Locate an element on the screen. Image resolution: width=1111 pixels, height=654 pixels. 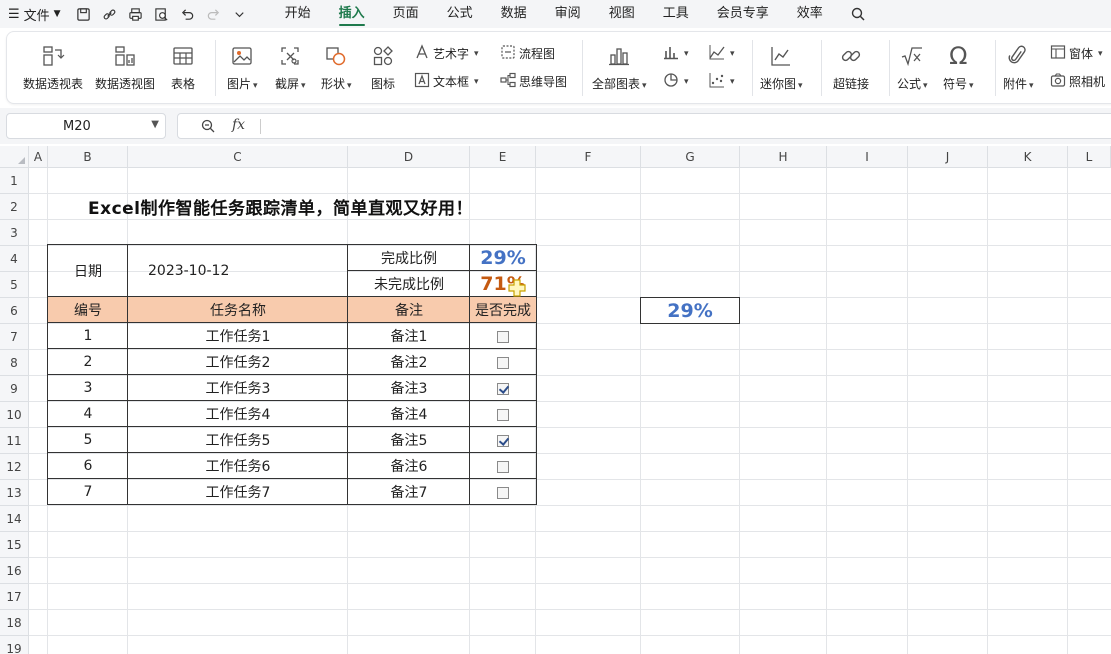
chevron-down-icon: ▼ is located at coordinates (155, 124).